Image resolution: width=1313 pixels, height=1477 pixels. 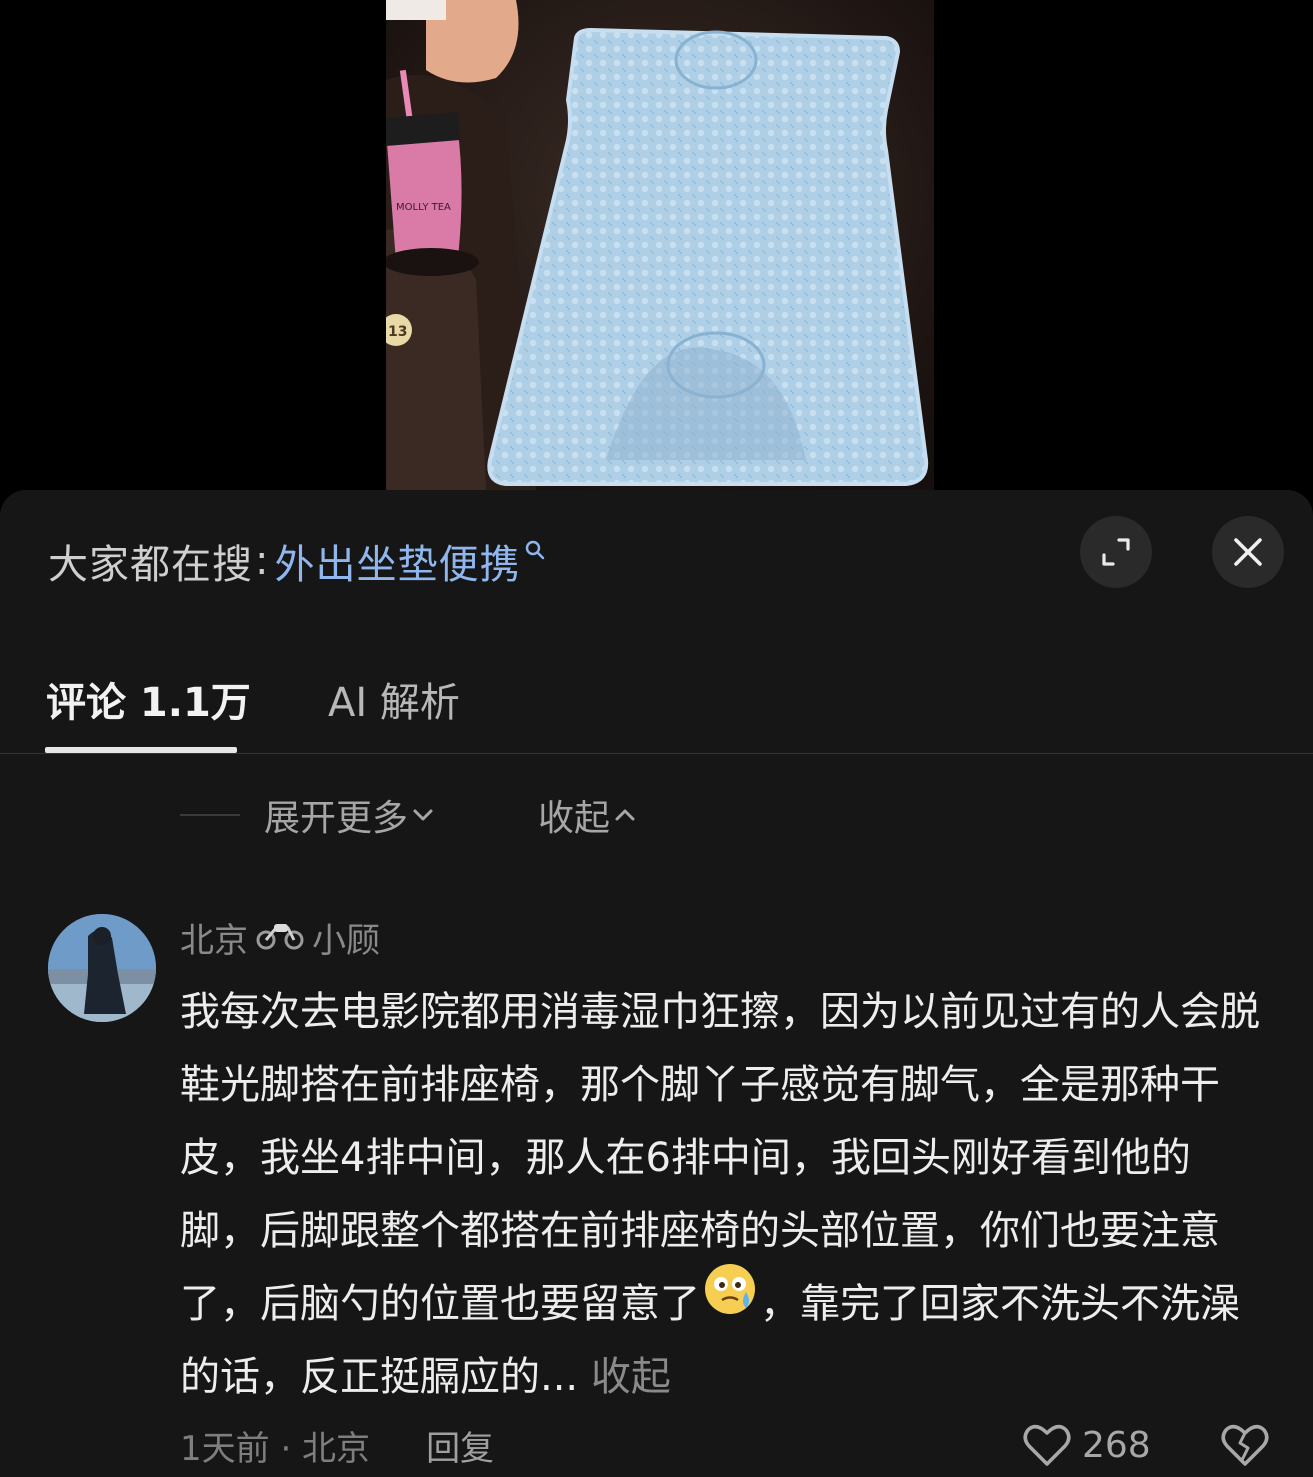 What do you see at coordinates (102, 968) in the screenshot?
I see `avatar` at bounding box center [102, 968].